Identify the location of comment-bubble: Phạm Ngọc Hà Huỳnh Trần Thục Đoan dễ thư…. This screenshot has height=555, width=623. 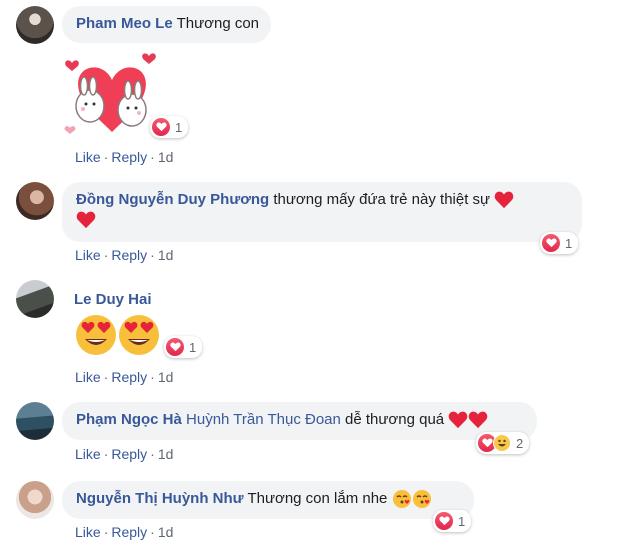
(299, 421).